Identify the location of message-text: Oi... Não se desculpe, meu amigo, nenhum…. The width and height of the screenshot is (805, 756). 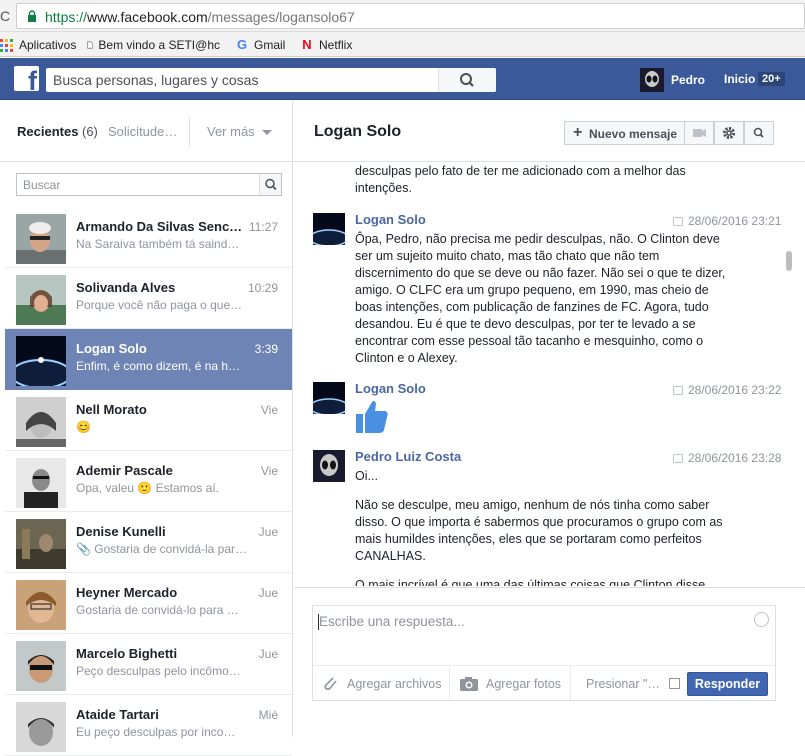
(542, 527).